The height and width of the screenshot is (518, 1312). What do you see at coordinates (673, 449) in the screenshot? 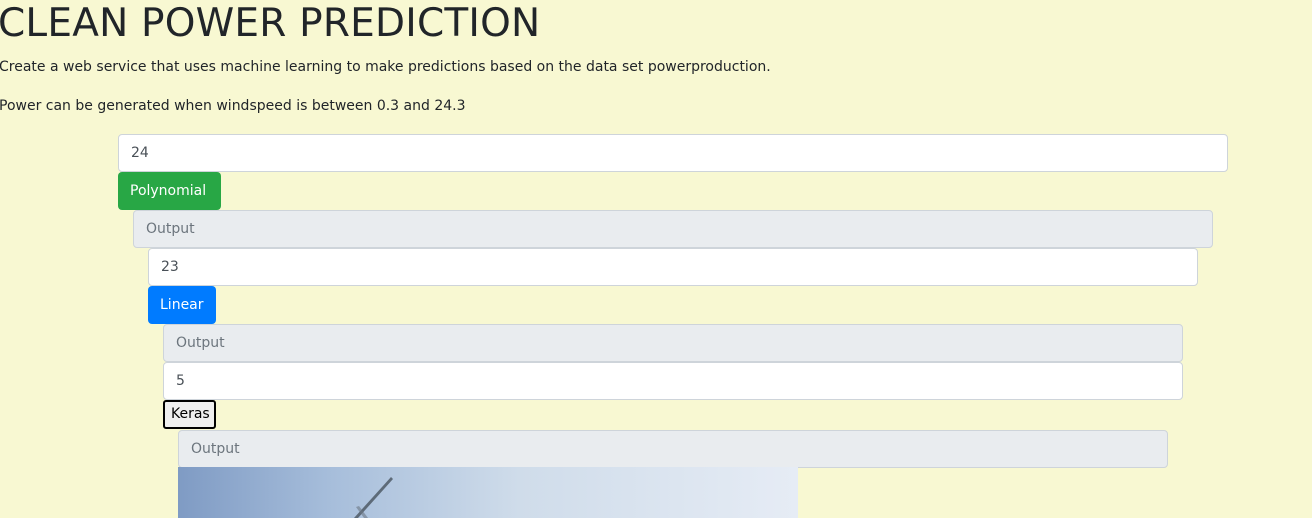
I see `keras-output-field: Output` at bounding box center [673, 449].